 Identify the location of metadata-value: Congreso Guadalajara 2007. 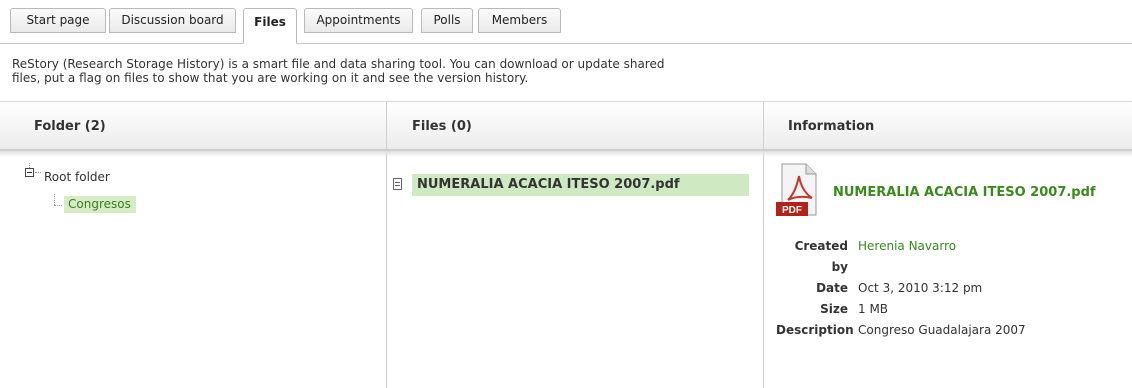
(942, 330).